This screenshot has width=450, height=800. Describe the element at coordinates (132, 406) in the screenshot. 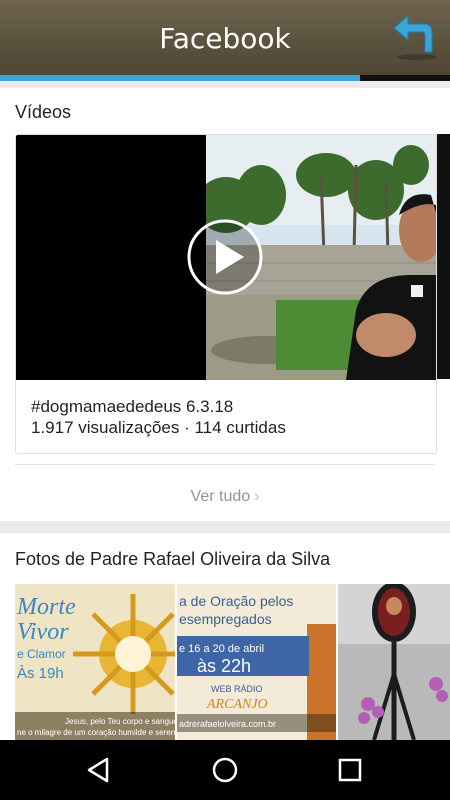

I see `video-caption: #dogmamaededeus 6.3.18` at that location.